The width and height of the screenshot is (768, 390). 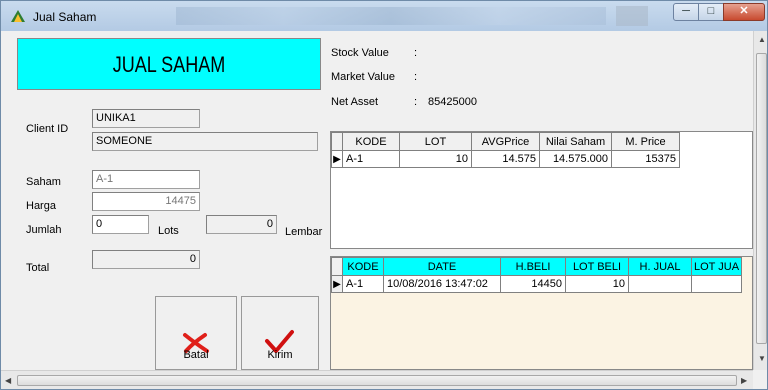 What do you see at coordinates (660, 266) in the screenshot?
I see `col-header-h-jual: H. JUAL` at bounding box center [660, 266].